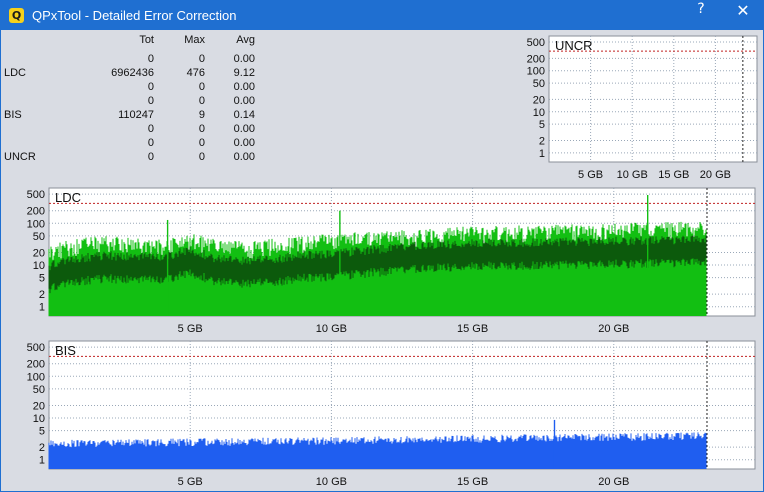 The image size is (764, 492). Describe the element at coordinates (134, 15) in the screenshot. I see `window-title: QPxTool - Detailed Error Correction` at that location.